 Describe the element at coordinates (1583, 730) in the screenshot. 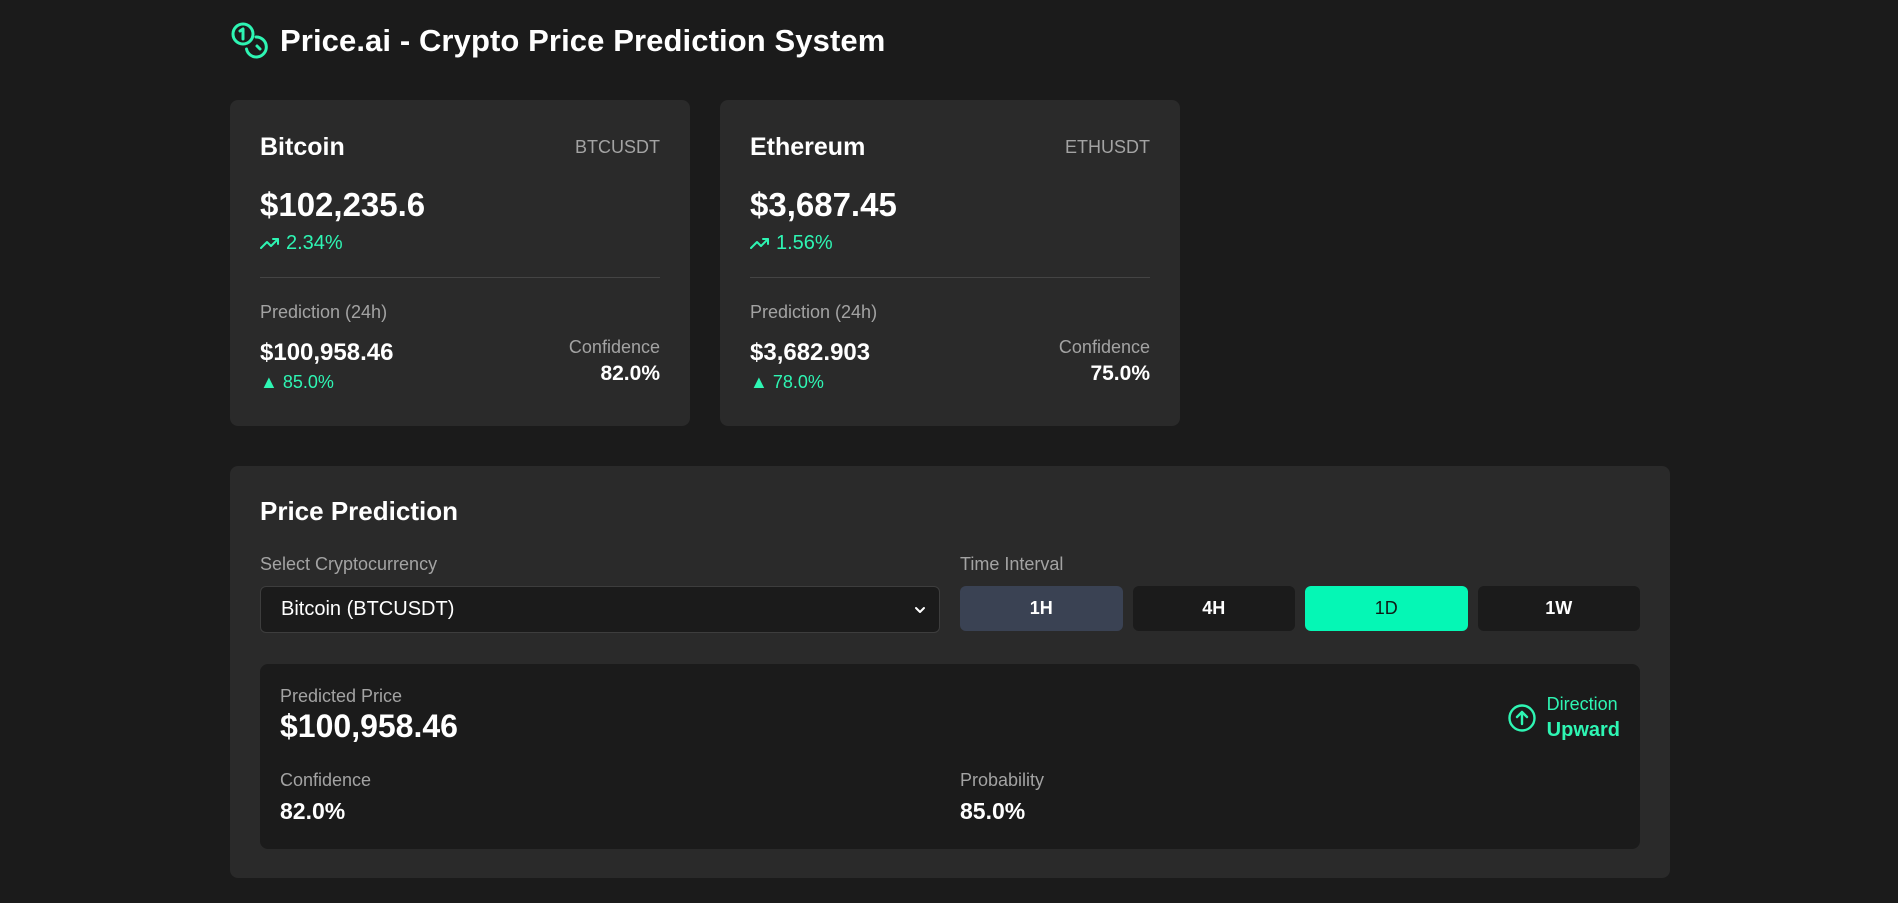

I see `direction-value: Upward` at that location.